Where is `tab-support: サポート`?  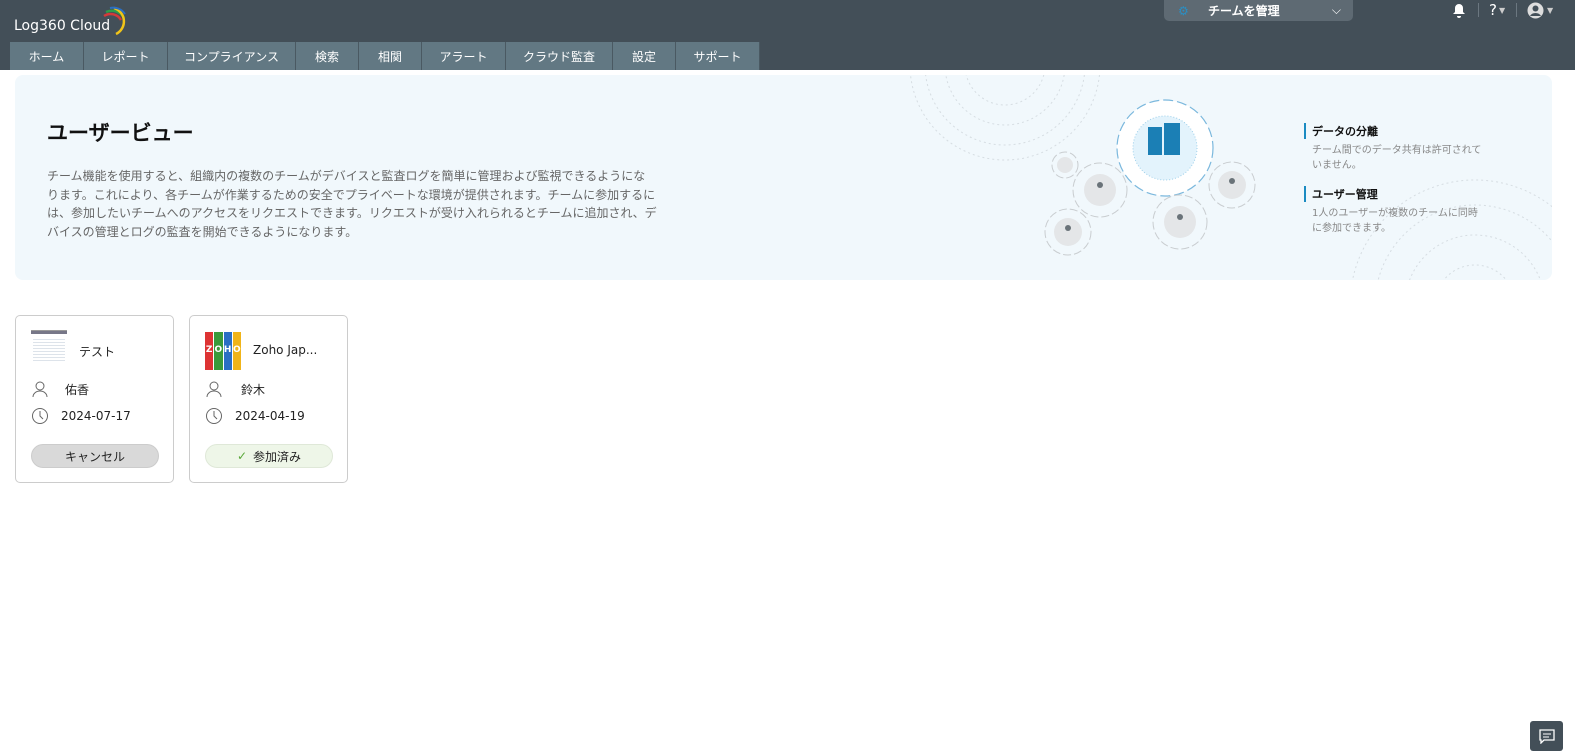 tab-support: サポート is located at coordinates (718, 56).